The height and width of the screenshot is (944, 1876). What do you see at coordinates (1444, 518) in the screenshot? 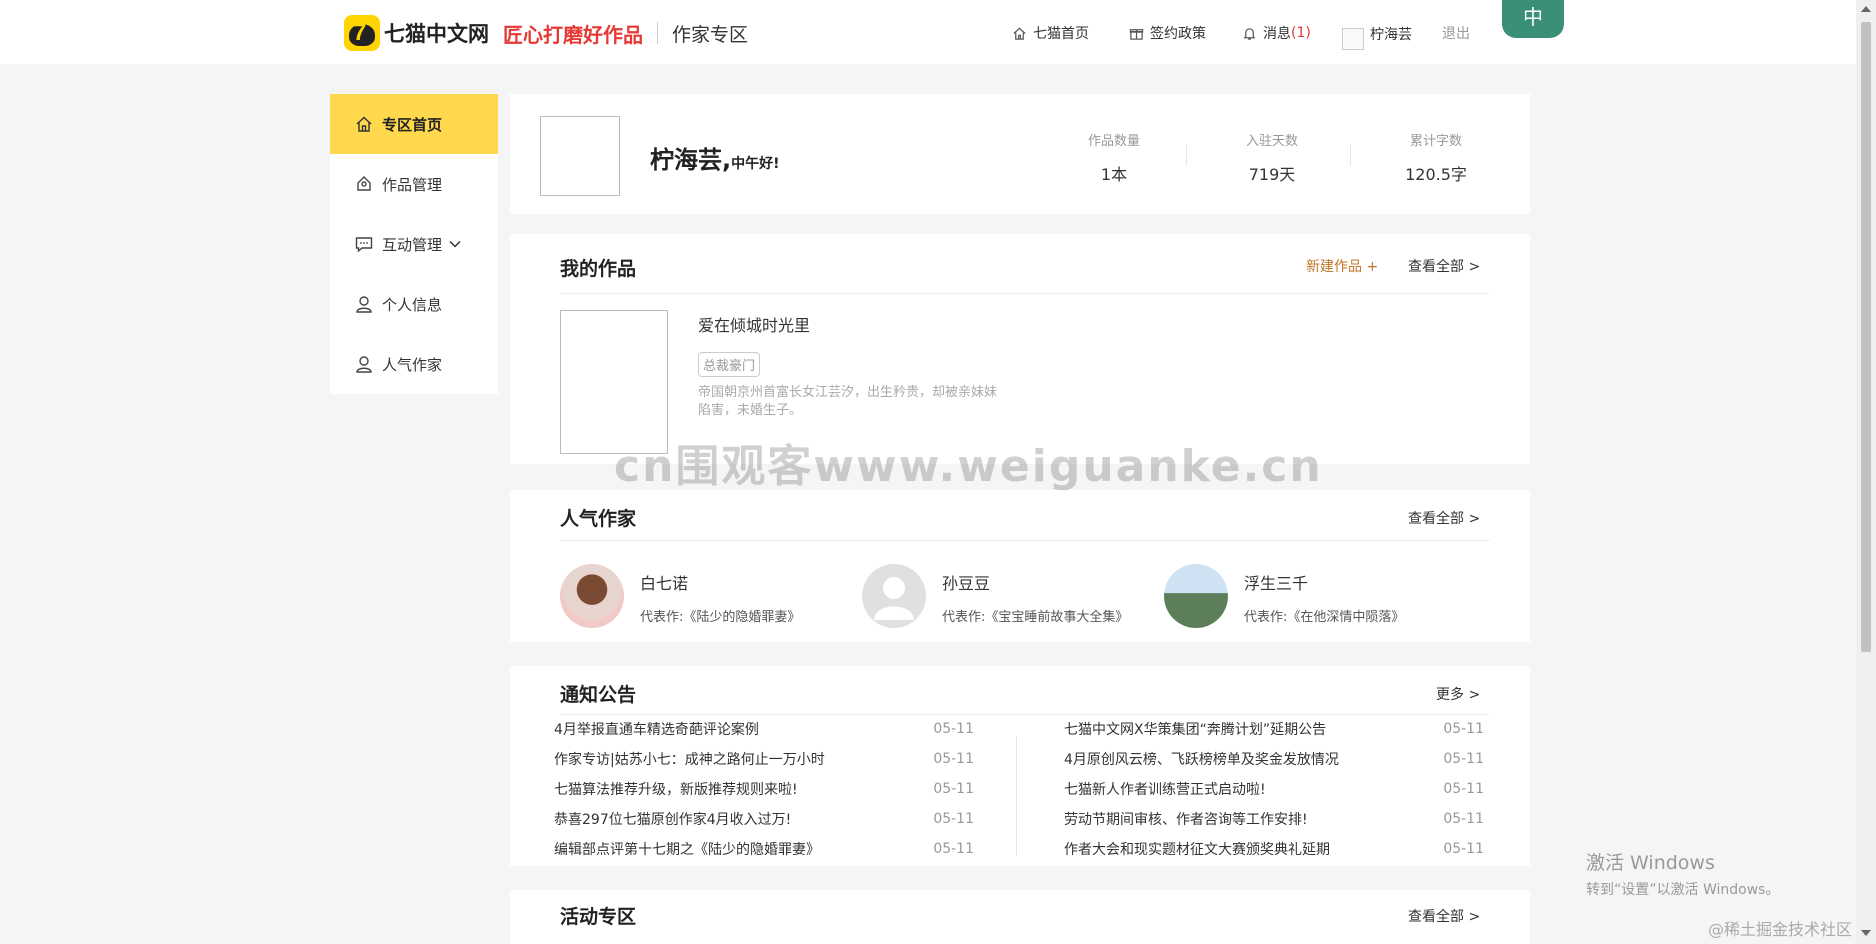
I see `view-all-authors-link: 查看全部 >` at bounding box center [1444, 518].